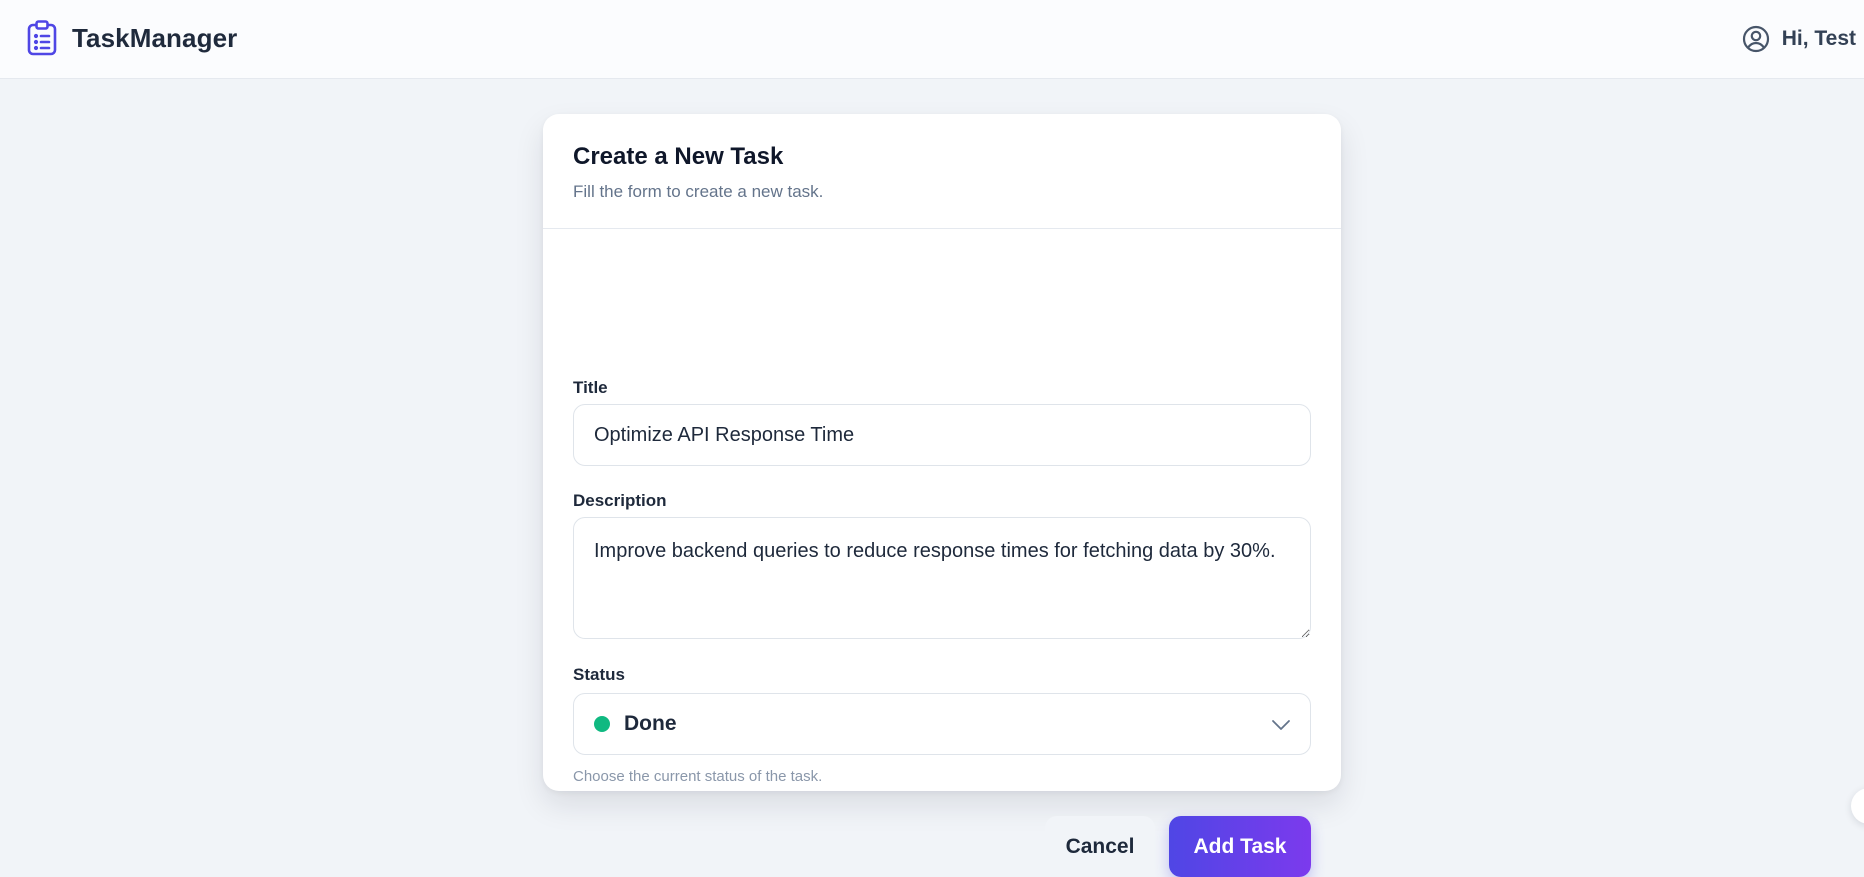  I want to click on user-greeting: Hi, Test, so click(1818, 38).